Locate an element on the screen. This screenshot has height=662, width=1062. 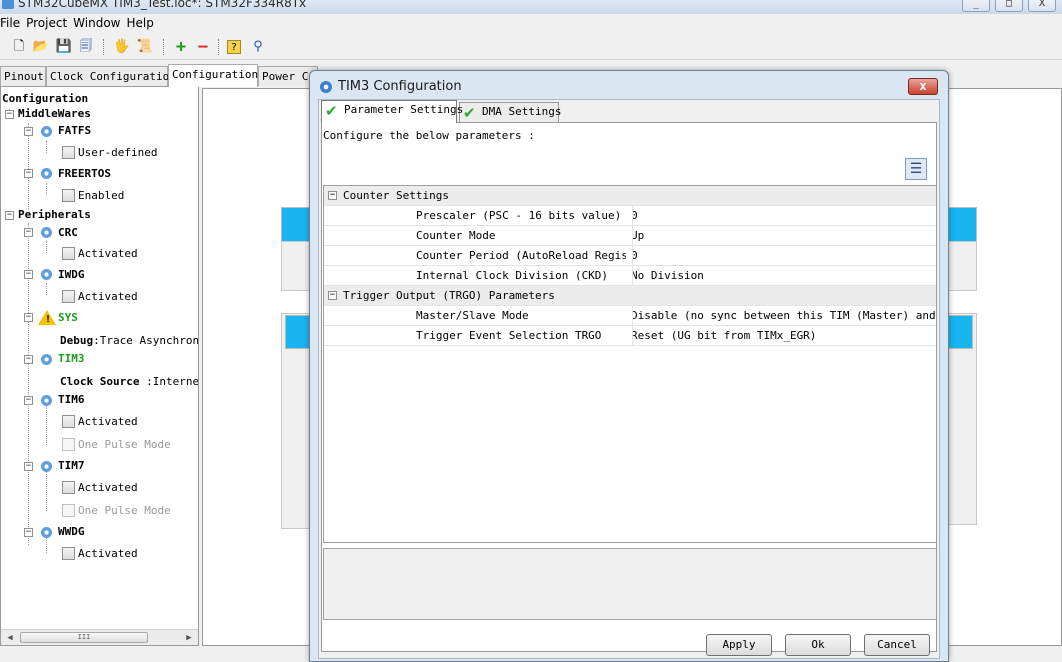
save-all-icon: 🗐 is located at coordinates (86, 47).